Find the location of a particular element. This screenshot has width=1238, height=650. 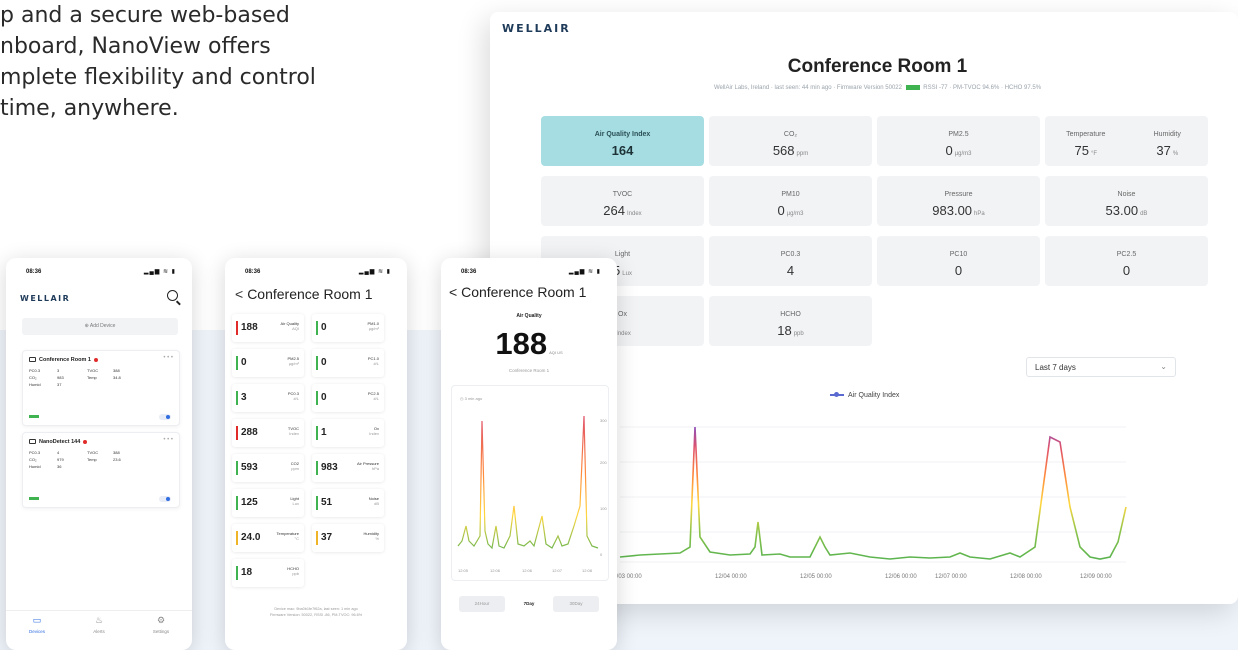

tile-label: HCHO is located at coordinates (790, 314).